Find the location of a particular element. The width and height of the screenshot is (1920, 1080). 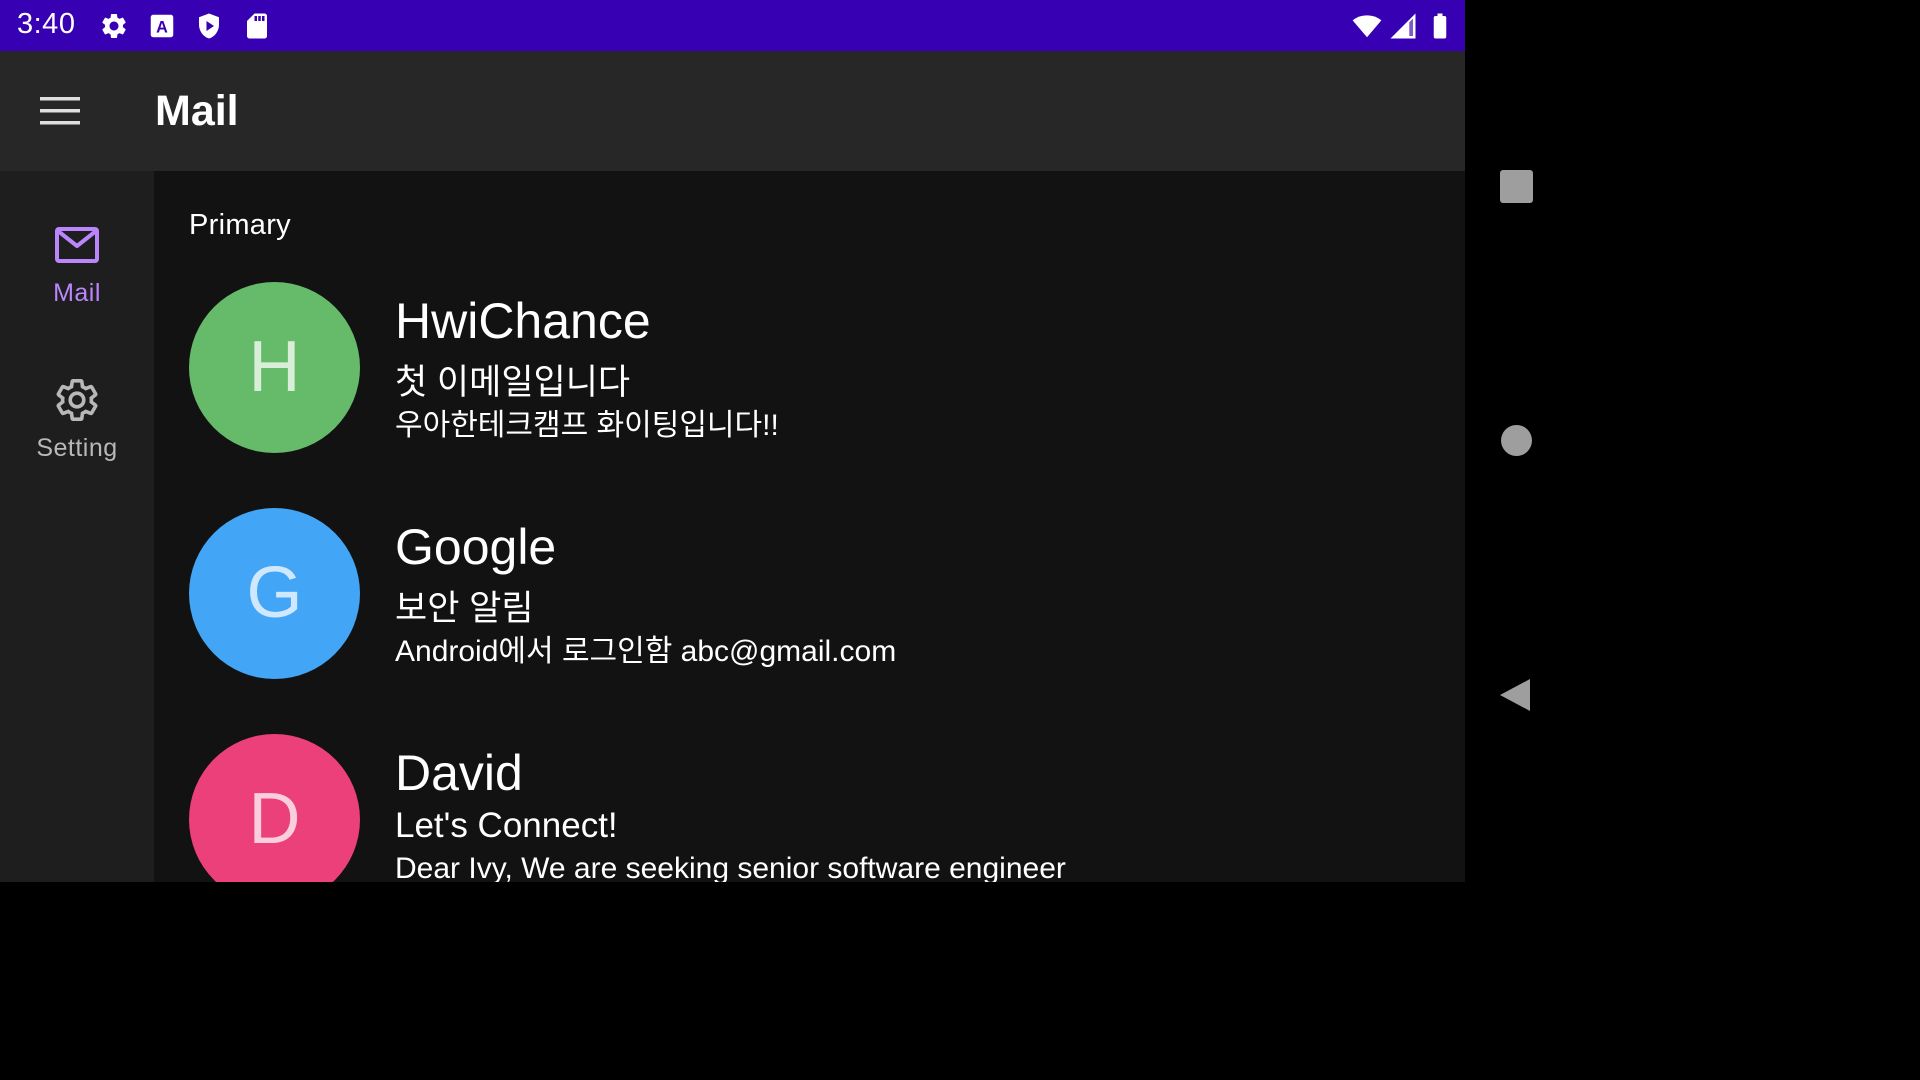

mail-subject: 보안 알림 is located at coordinates (464, 608).